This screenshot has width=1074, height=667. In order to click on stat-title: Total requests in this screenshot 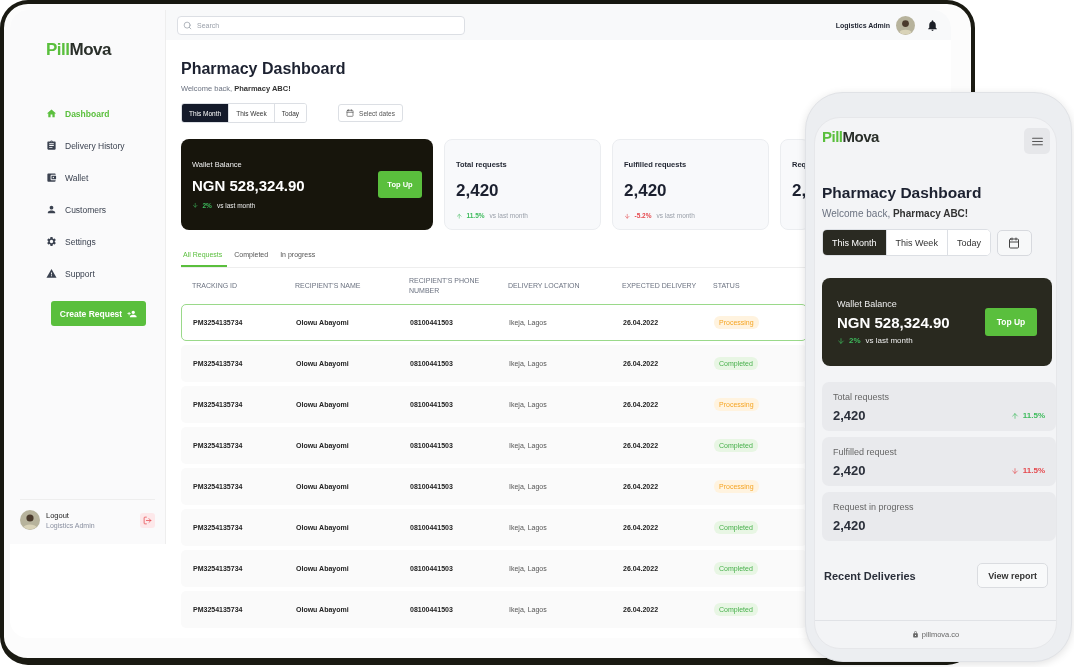, I will do `click(862, 397)`.